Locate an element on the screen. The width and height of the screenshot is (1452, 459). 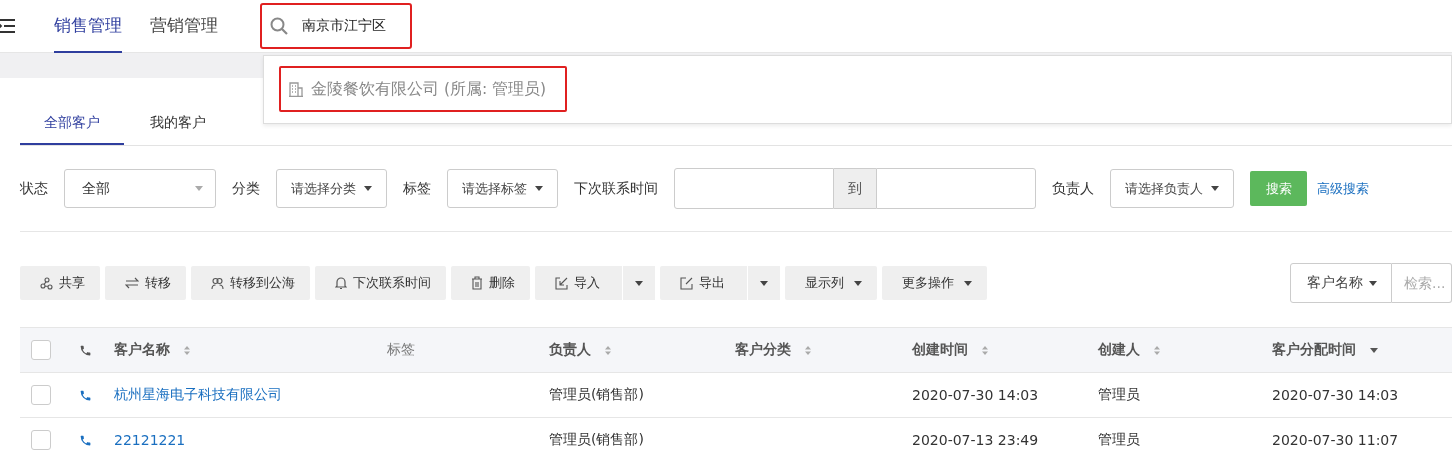
import-icon is located at coordinates (561, 283).